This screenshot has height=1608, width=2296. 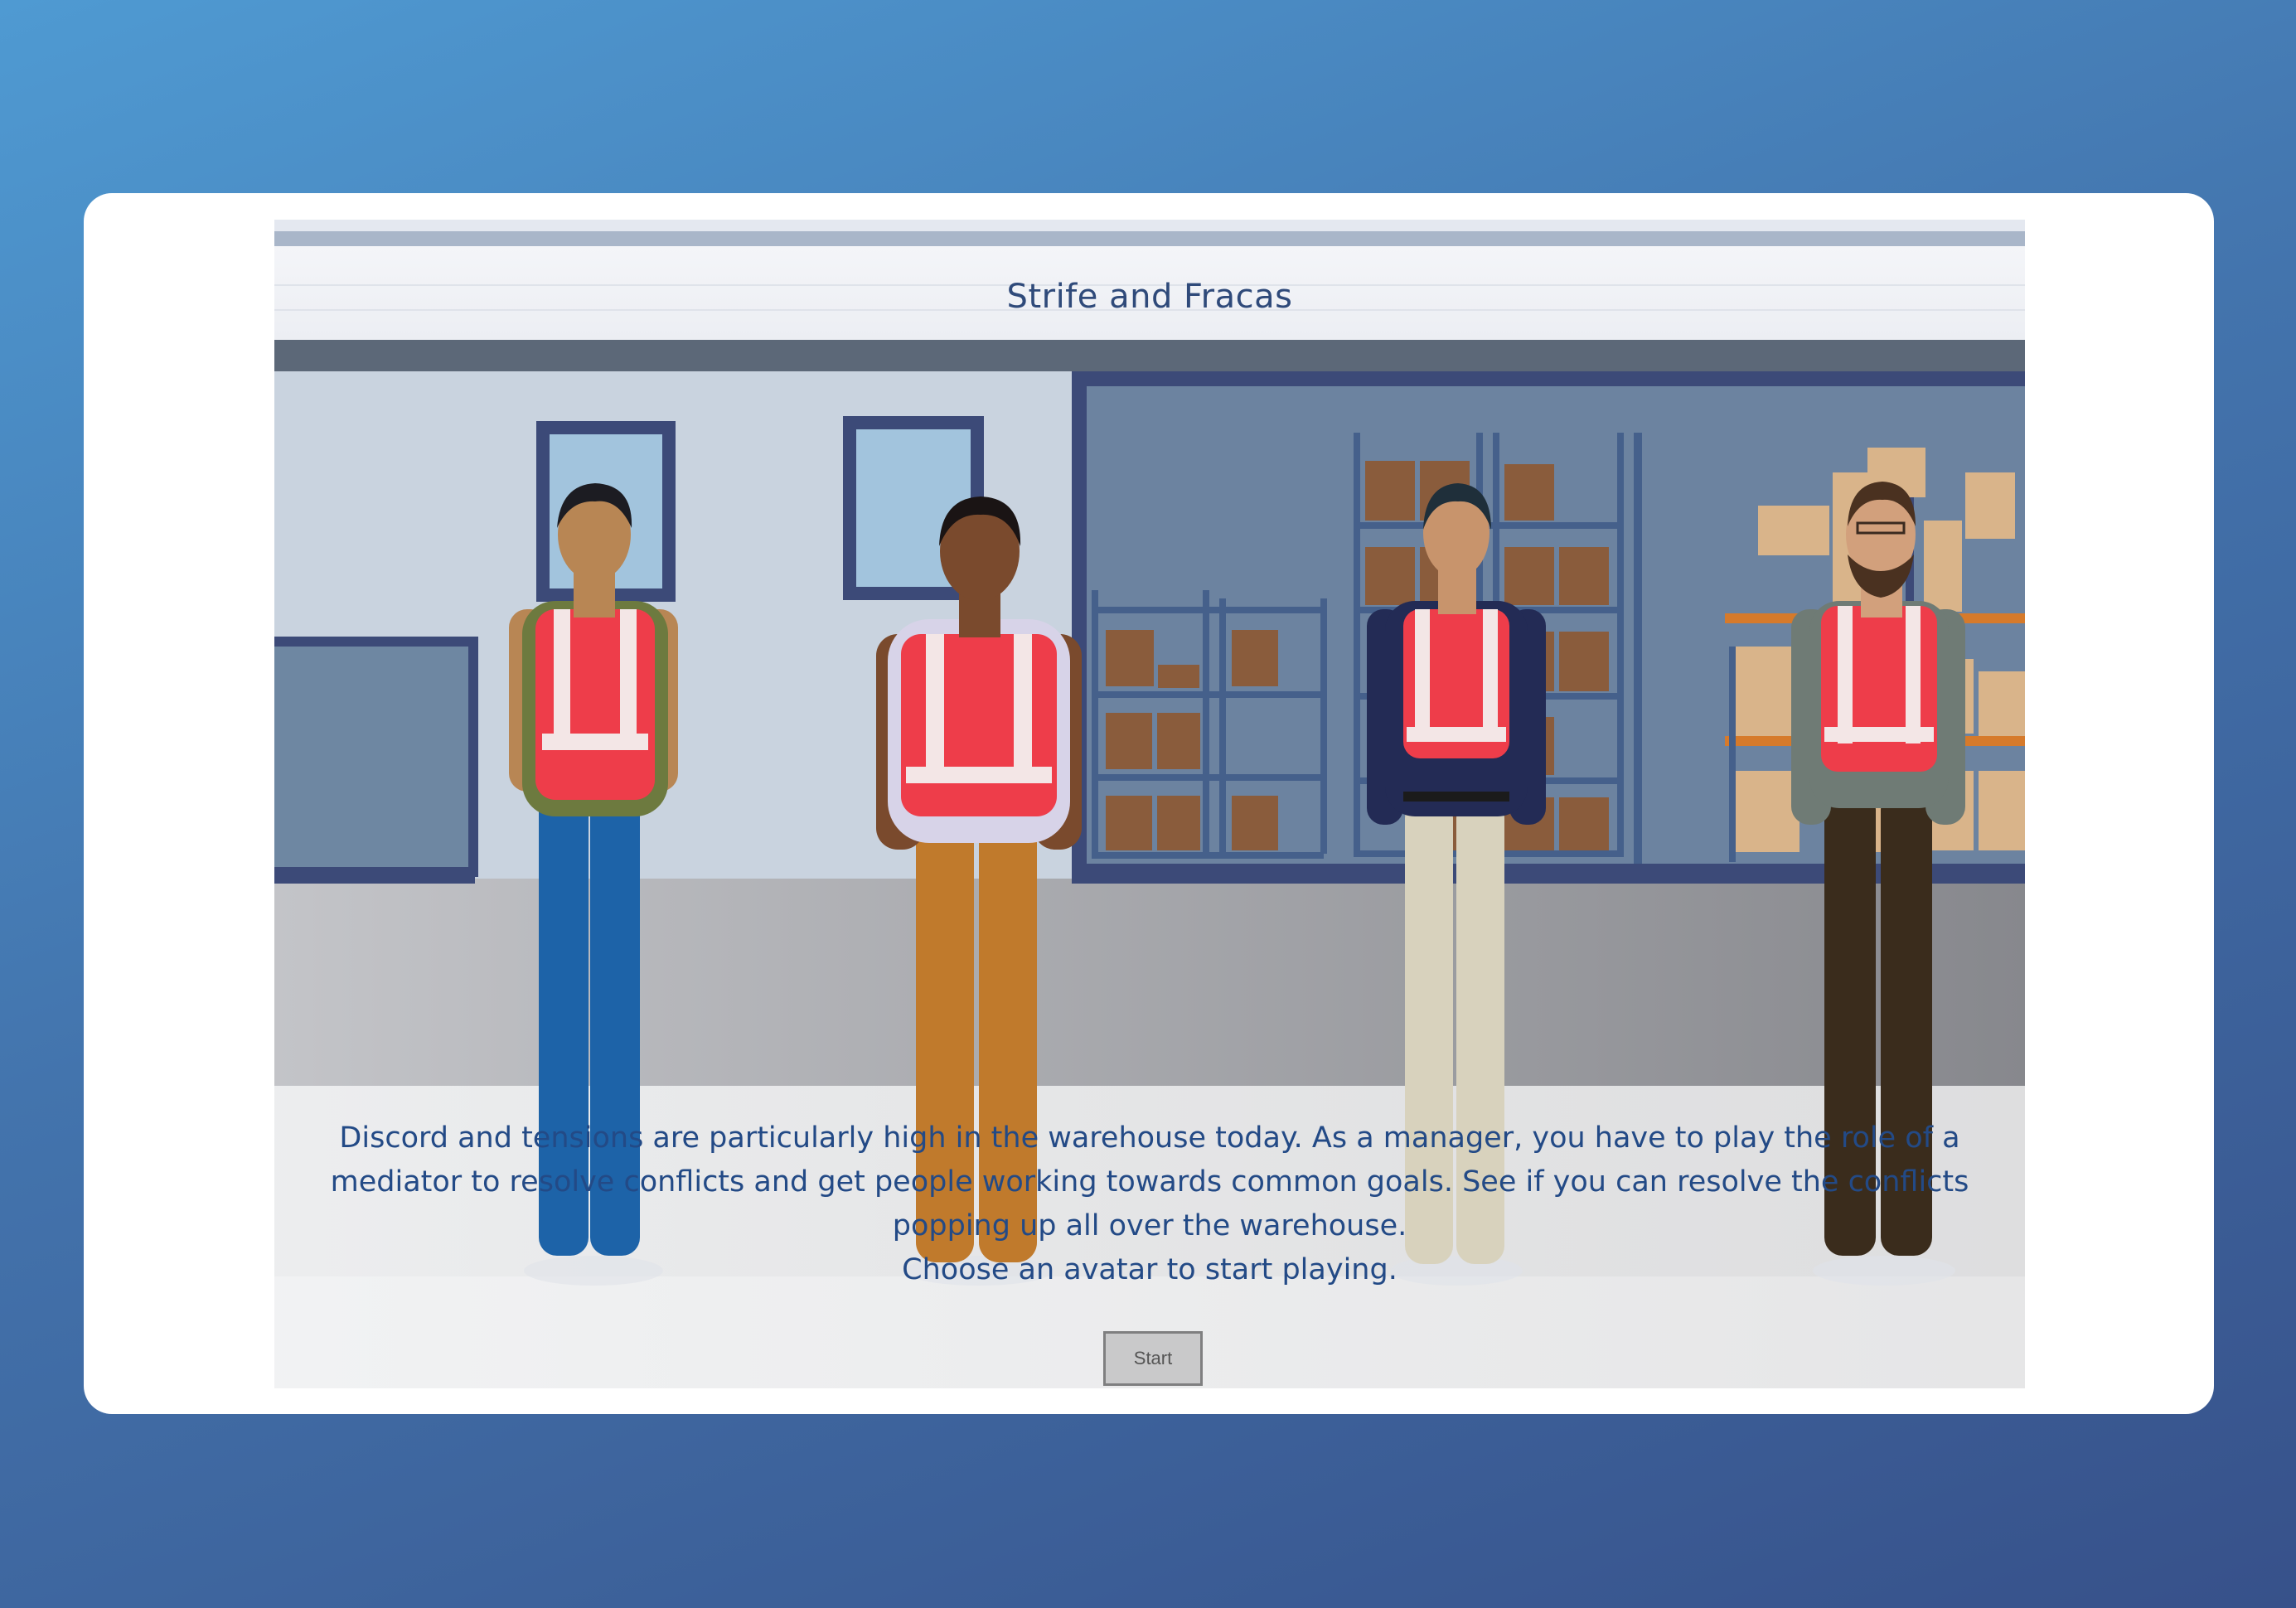 What do you see at coordinates (1150, 1225) in the screenshot?
I see `description-line: popping up all over the warehouse.` at bounding box center [1150, 1225].